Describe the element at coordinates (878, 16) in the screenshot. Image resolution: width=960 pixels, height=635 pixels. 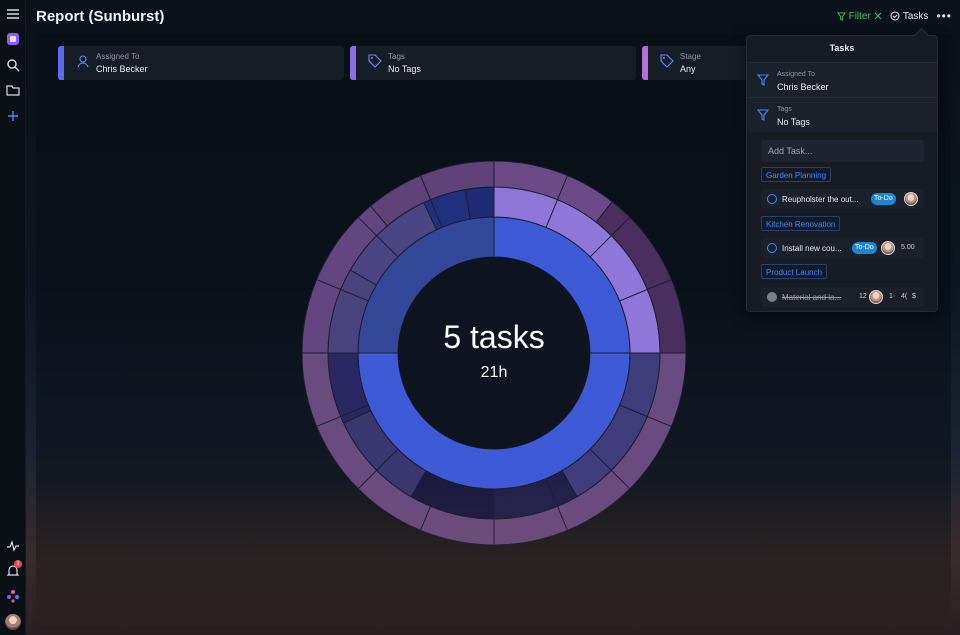
I see `close-icon` at that location.